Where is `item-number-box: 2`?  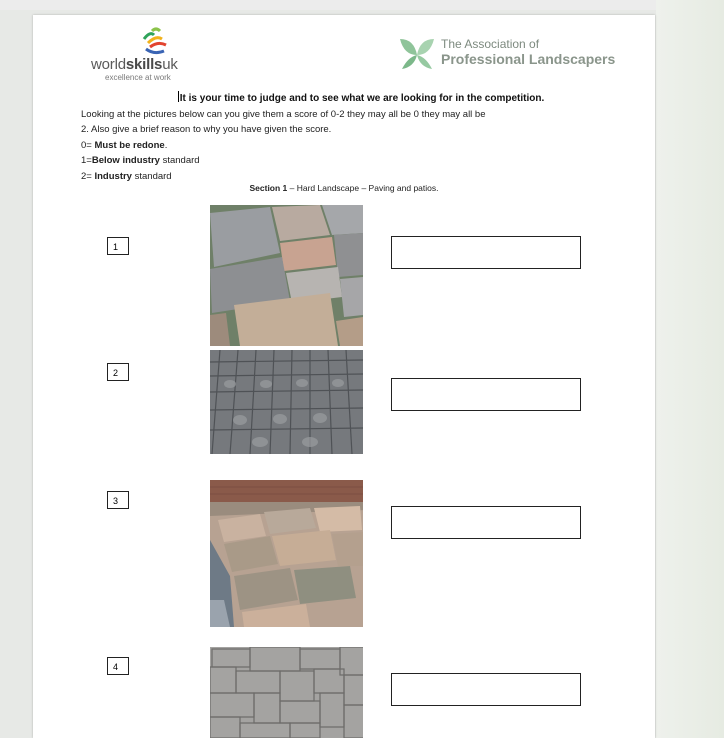
item-number-box: 2 is located at coordinates (118, 372).